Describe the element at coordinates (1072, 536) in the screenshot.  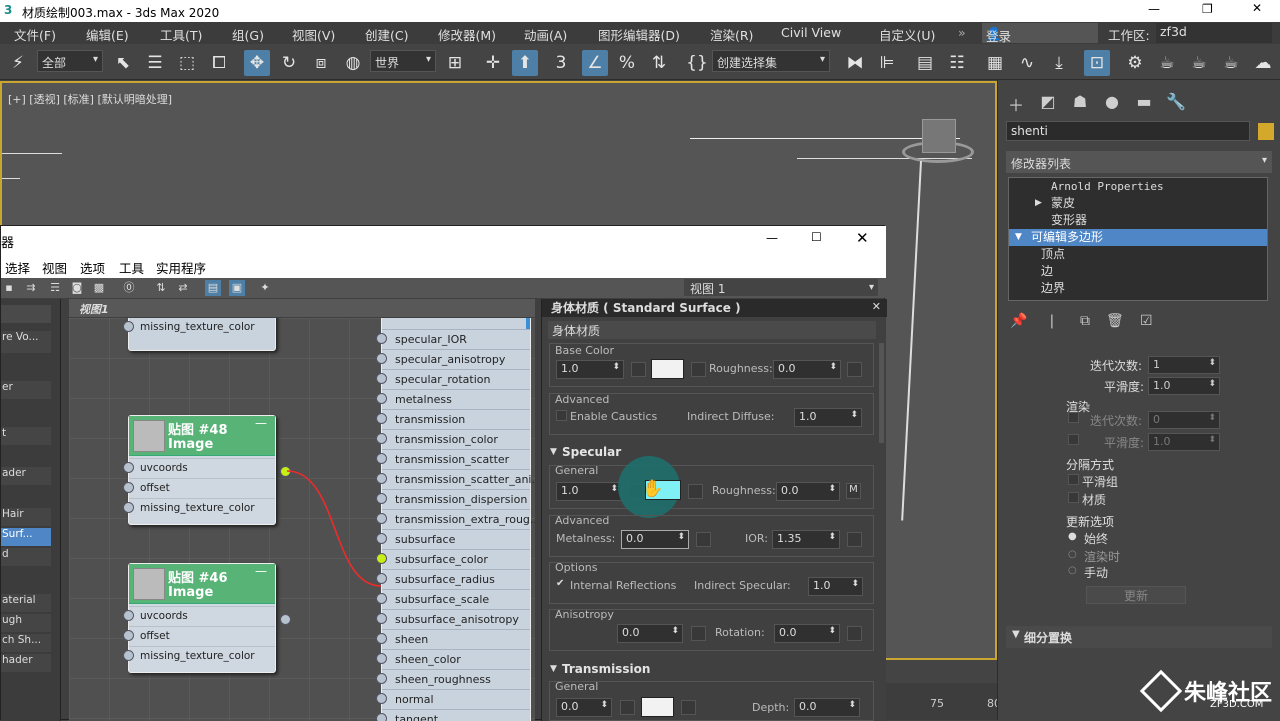
I see `always-radio: ●` at that location.